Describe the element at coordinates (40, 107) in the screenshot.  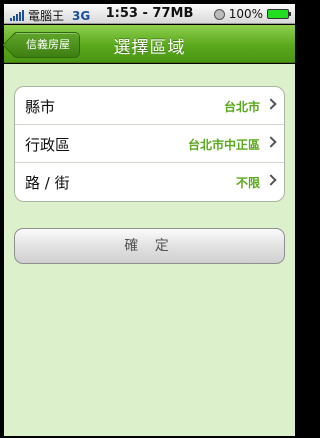
I see `row-city-label: 縣市` at that location.